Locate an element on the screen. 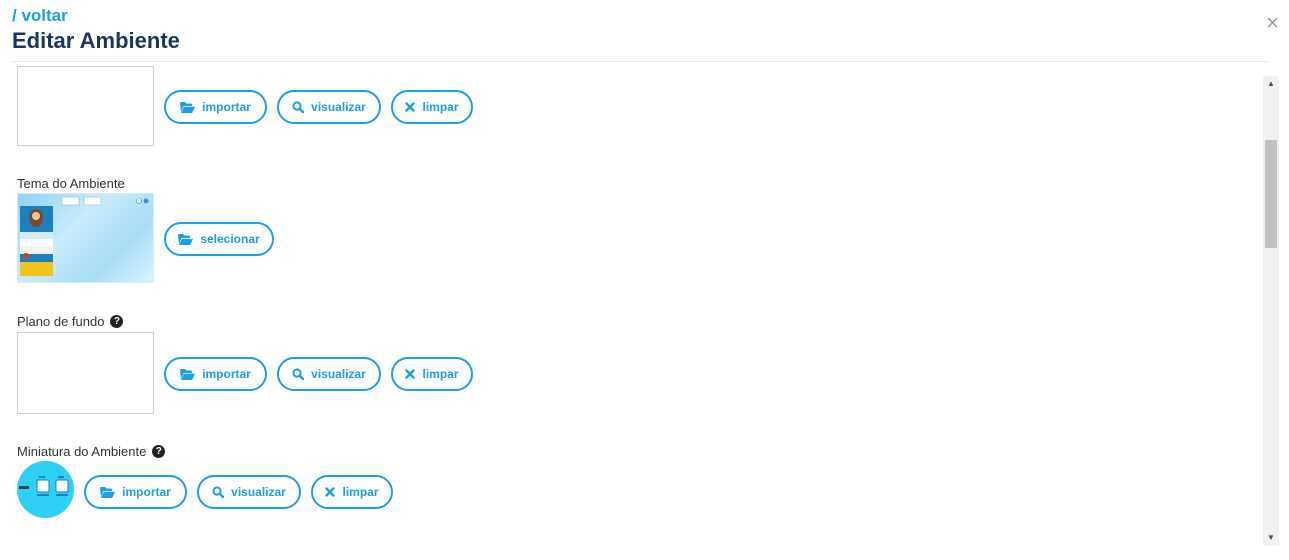 The height and width of the screenshot is (560, 1289). page-title: Editar Ambiente is located at coordinates (96, 40).